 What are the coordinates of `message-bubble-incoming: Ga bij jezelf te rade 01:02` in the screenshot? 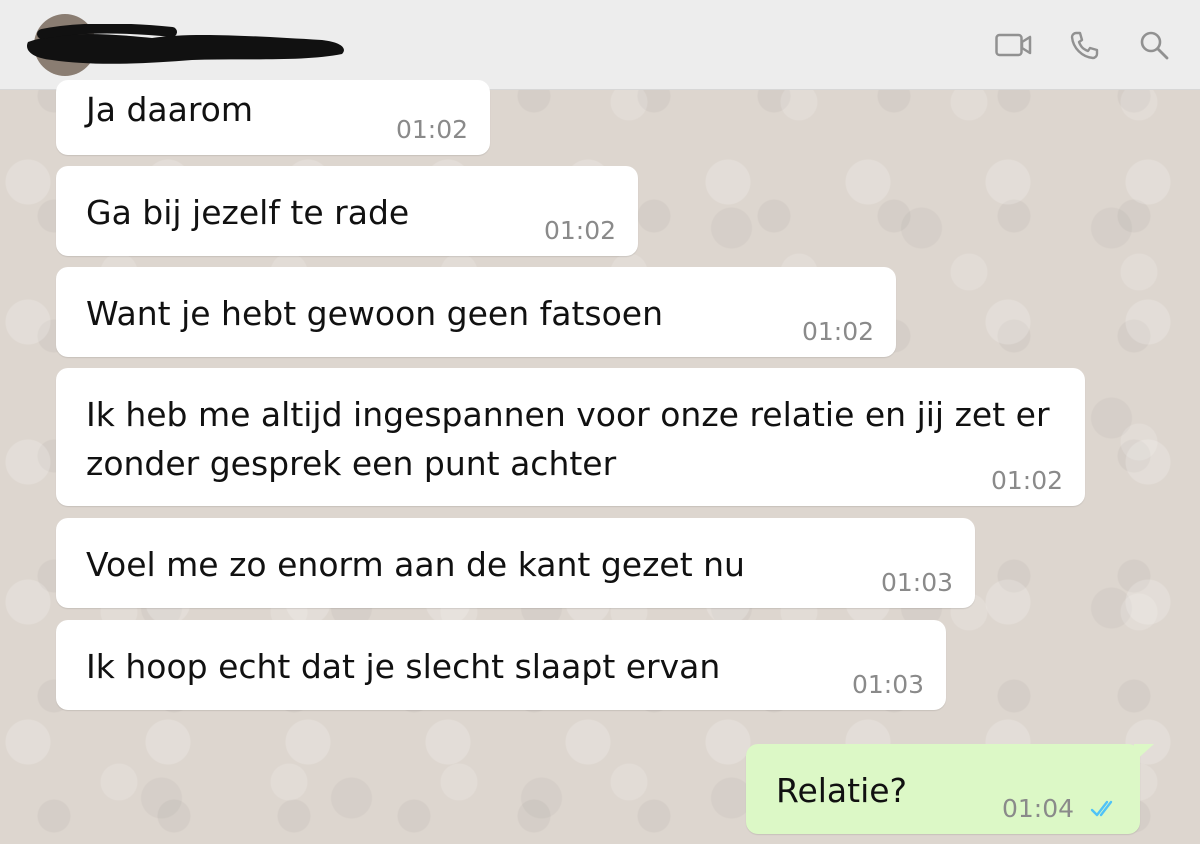 It's located at (347, 211).